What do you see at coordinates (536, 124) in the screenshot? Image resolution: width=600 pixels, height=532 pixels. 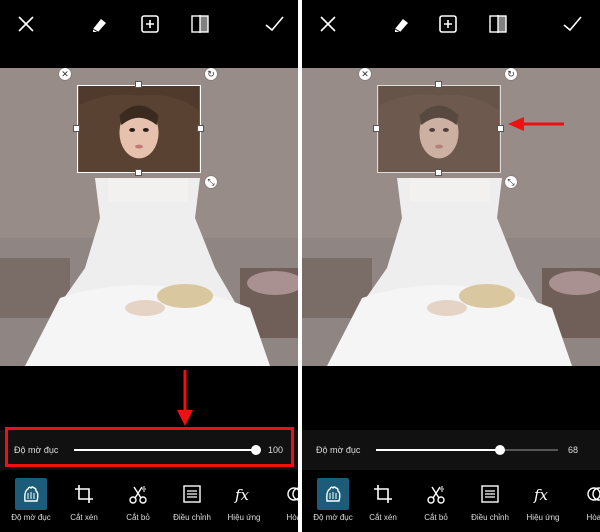 I see `arrow-left-icon` at bounding box center [536, 124].